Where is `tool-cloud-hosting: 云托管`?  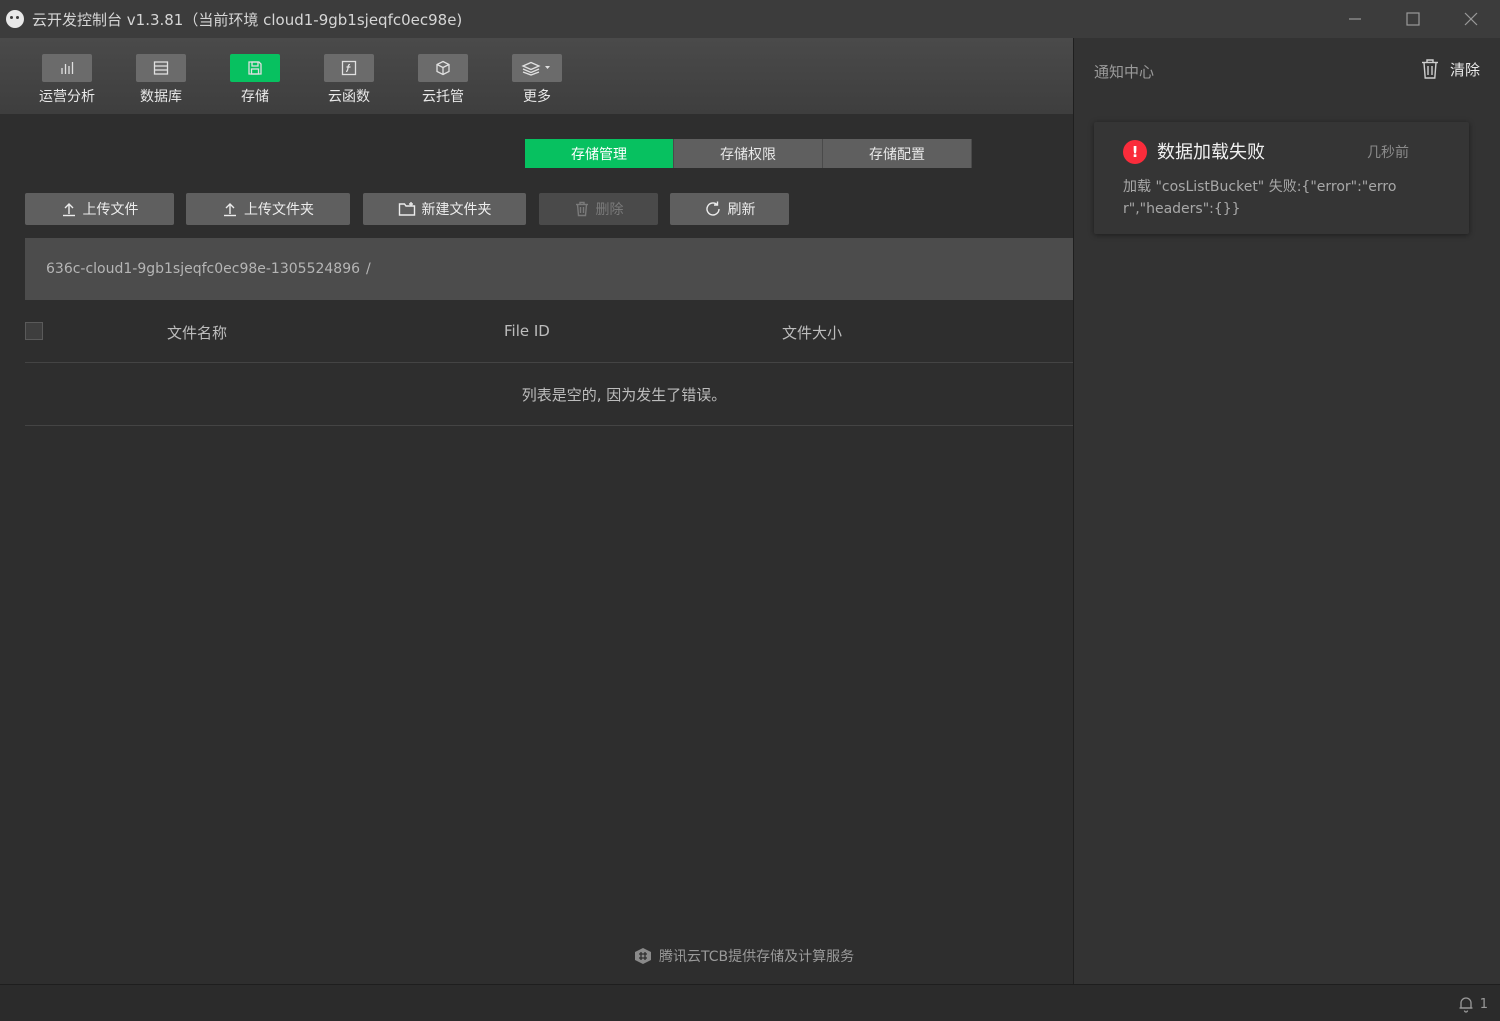
tool-cloud-hosting: 云托管 is located at coordinates (443, 76).